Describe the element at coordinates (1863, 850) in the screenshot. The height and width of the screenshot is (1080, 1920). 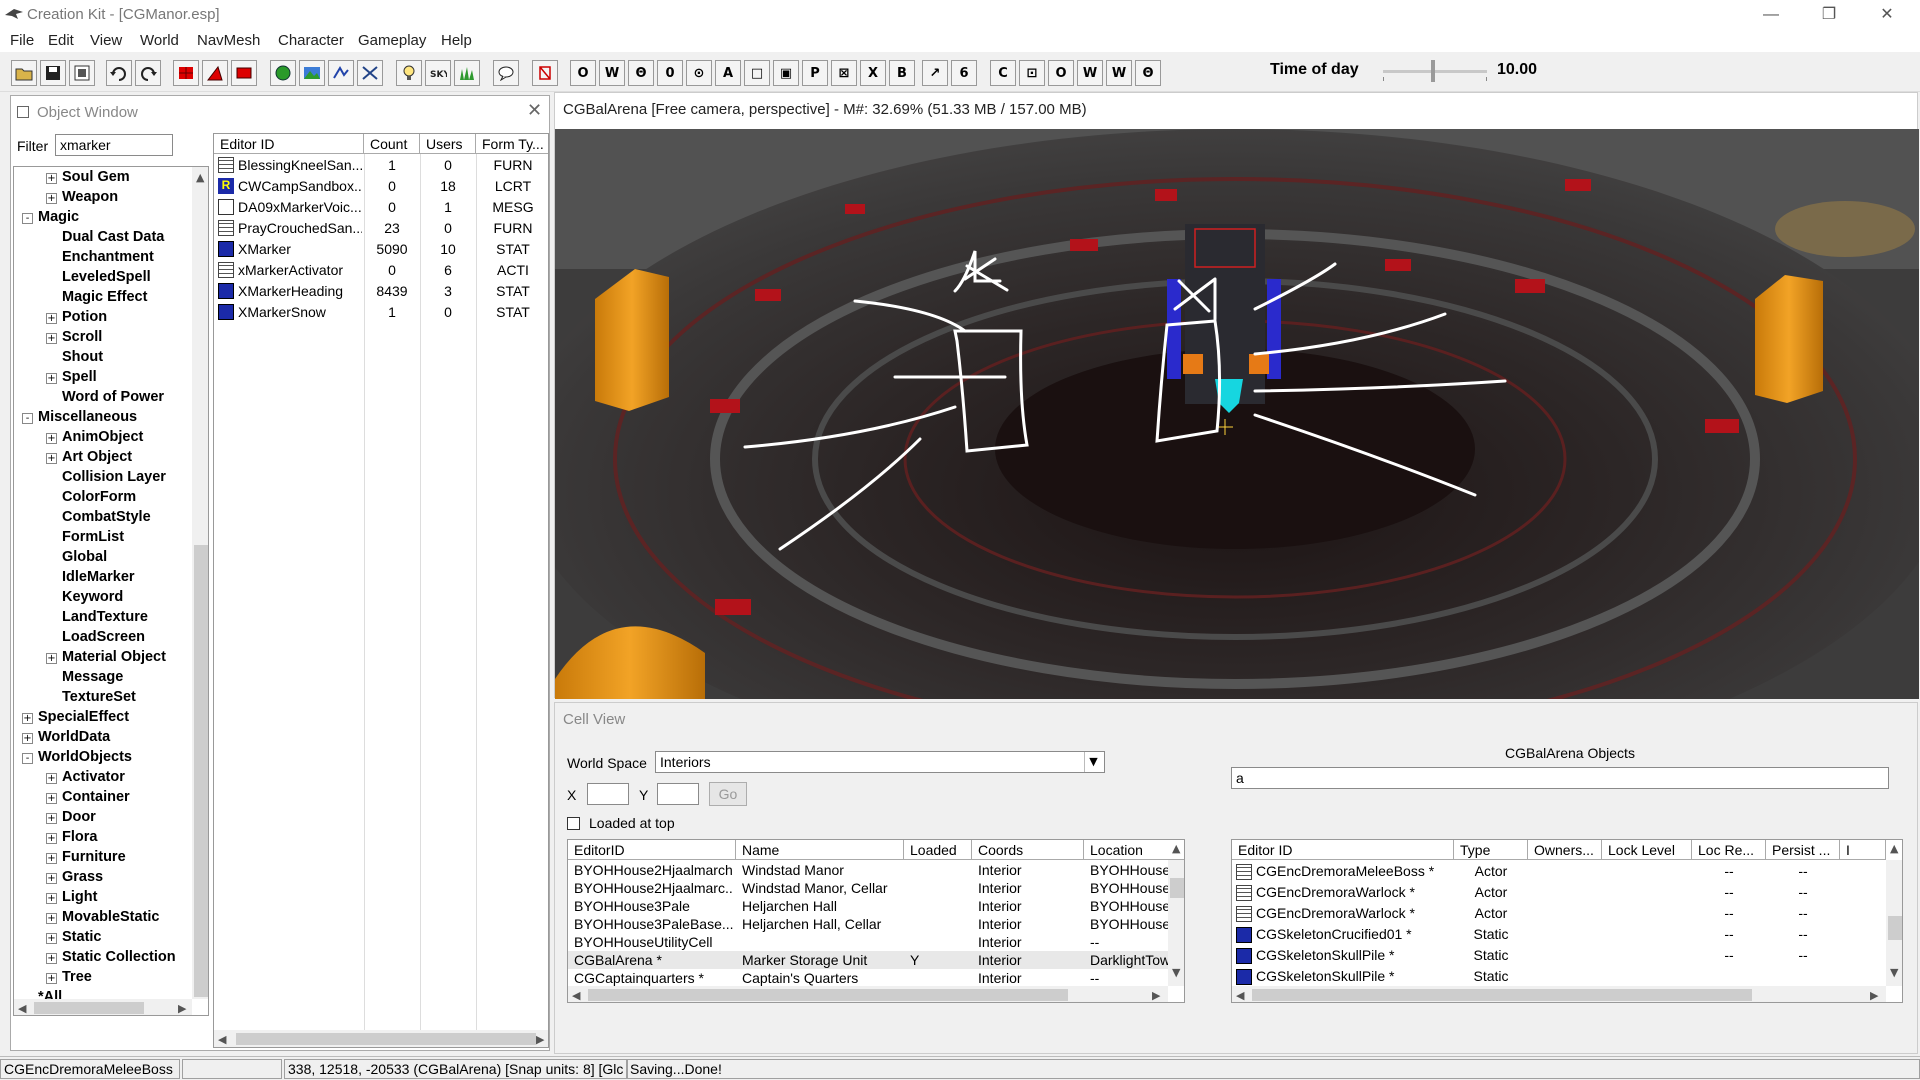
I see `column-extra: I` at that location.